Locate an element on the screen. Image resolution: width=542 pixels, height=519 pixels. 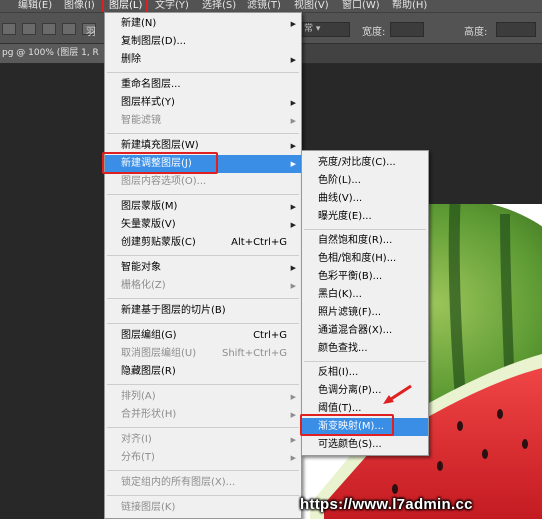
add-selection-icon is located at coordinates (29, 29).